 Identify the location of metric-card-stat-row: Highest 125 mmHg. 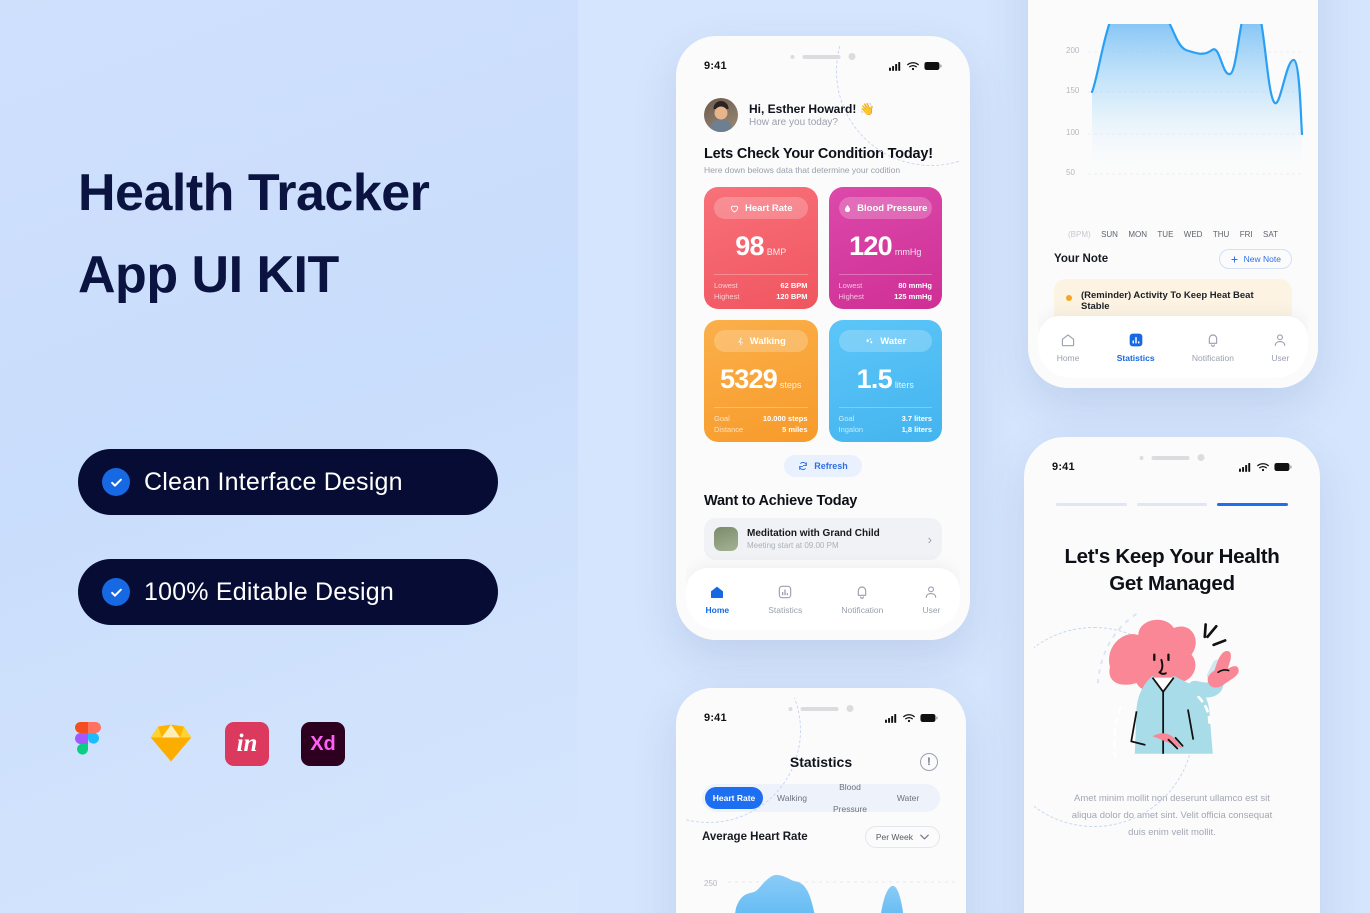
(886, 296).